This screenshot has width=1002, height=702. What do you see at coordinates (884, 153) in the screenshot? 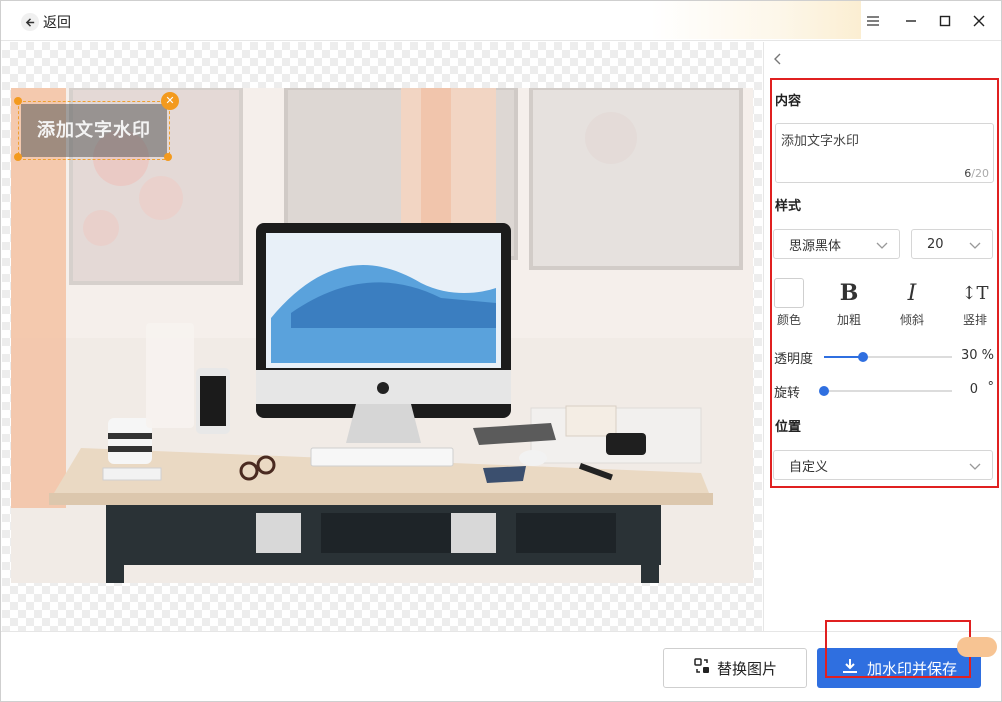
I see `watermark-text-input: 添加文字水印 6/20` at bounding box center [884, 153].